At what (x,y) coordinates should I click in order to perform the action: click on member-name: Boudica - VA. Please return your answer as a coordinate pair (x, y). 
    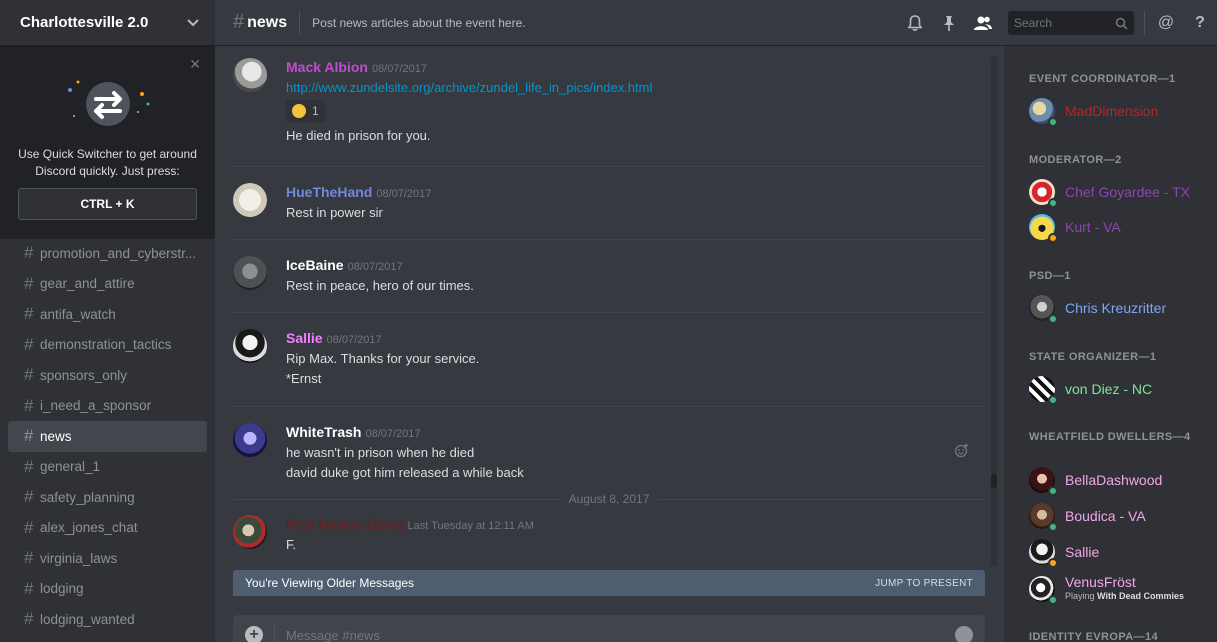
    Looking at the image, I should click on (1105, 516).